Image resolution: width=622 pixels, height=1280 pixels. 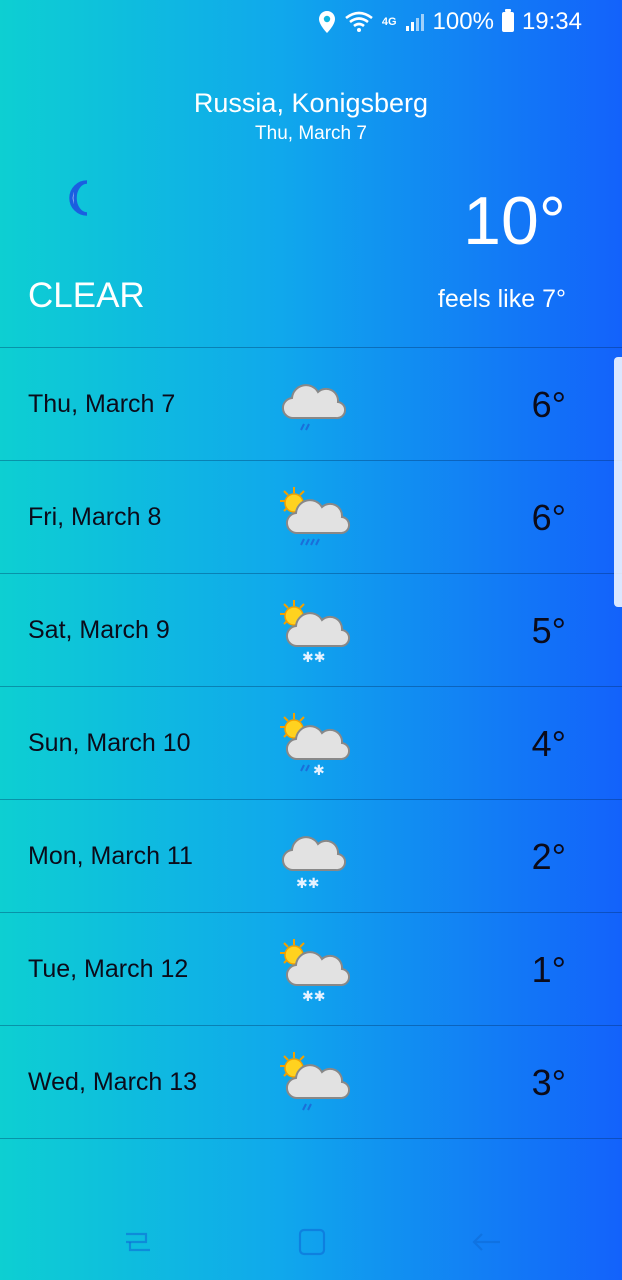 What do you see at coordinates (548, 856) in the screenshot?
I see `forecast-temperature: 2°` at bounding box center [548, 856].